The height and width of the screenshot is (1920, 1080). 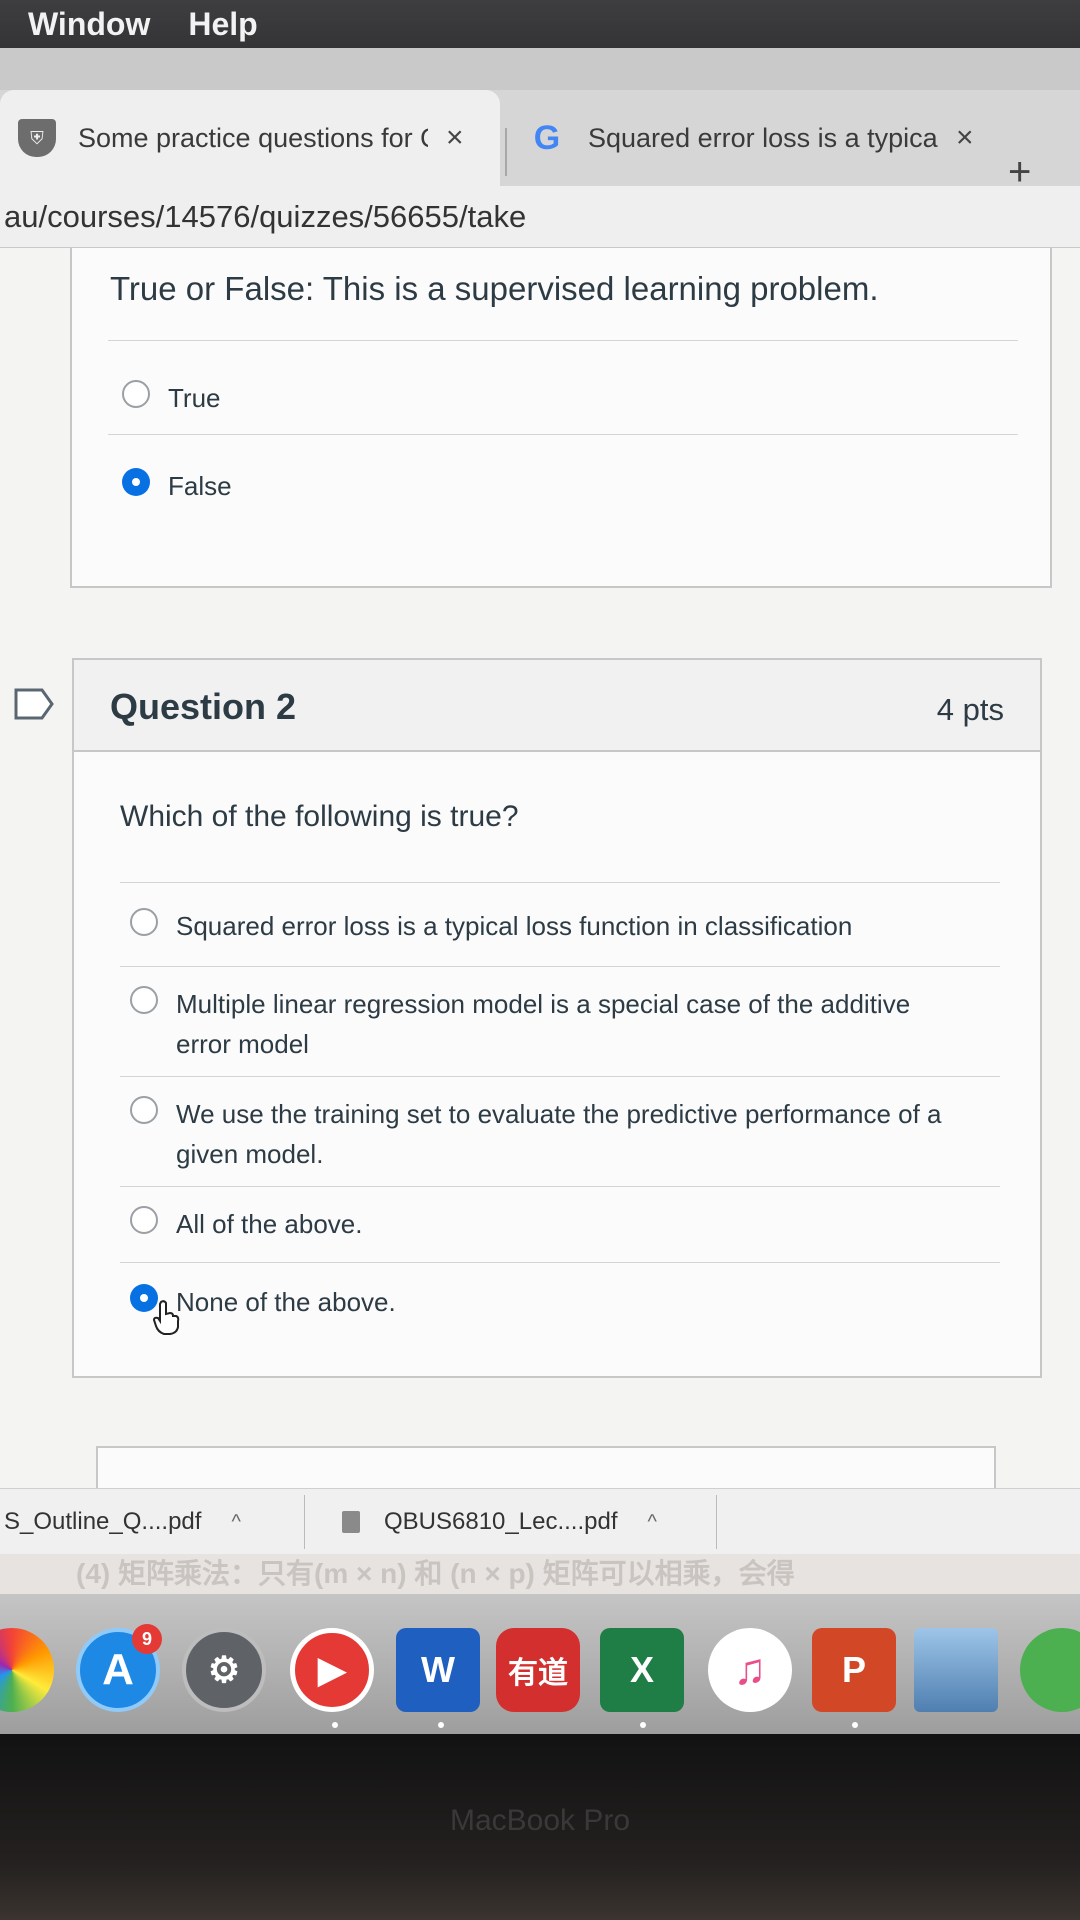 What do you see at coordinates (1050, 1670) in the screenshot?
I see `wechat-icon` at bounding box center [1050, 1670].